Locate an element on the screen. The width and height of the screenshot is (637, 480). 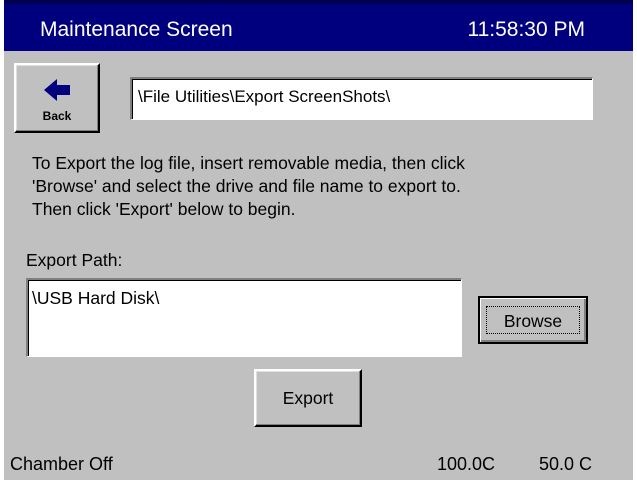
setpoint-readout: 50.0 C is located at coordinates (566, 464).